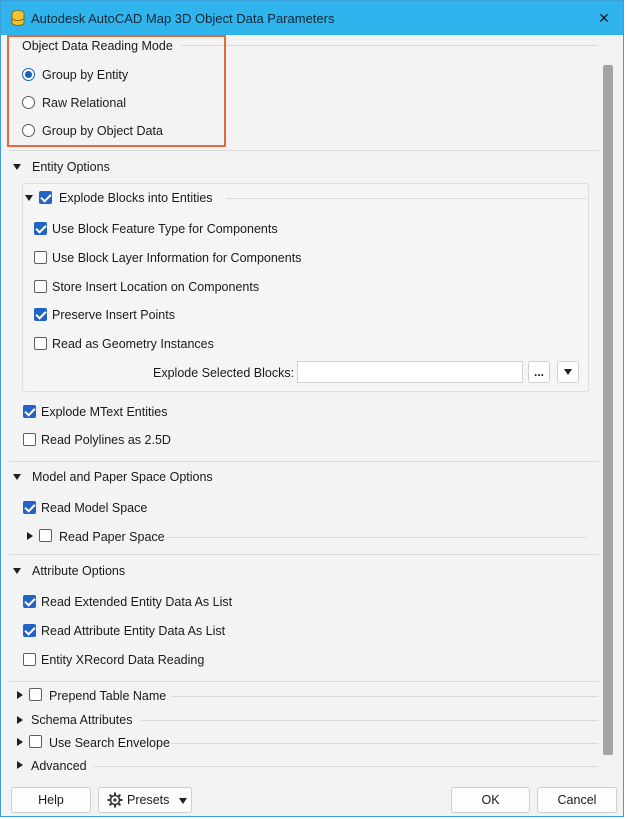 This screenshot has height=819, width=628. Describe the element at coordinates (156, 287) in the screenshot. I see `store-insert-location-label: Store Insert Location on Components` at that location.